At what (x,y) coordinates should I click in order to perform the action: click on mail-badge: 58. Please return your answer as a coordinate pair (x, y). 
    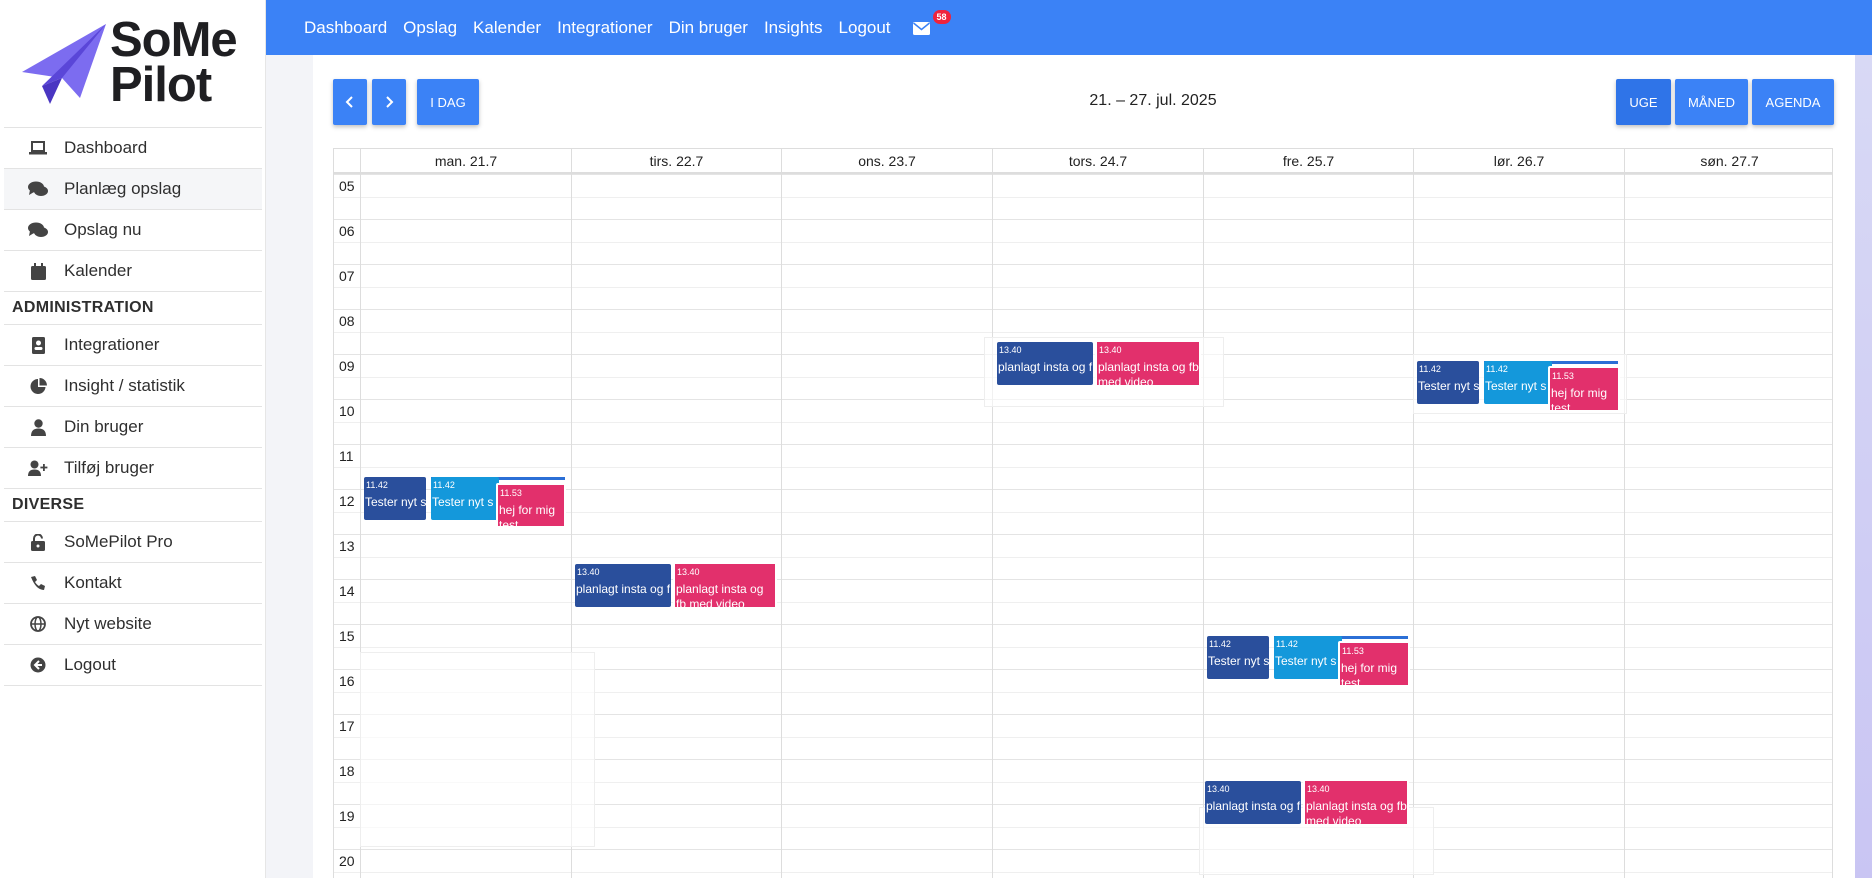
    Looking at the image, I should click on (941, 16).